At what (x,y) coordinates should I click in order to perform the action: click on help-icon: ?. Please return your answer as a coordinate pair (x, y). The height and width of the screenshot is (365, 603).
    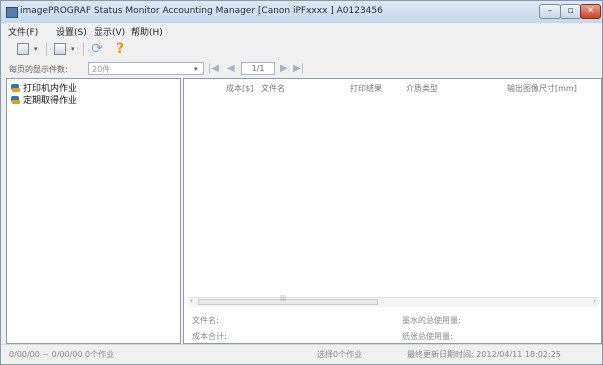
    Looking at the image, I should click on (120, 49).